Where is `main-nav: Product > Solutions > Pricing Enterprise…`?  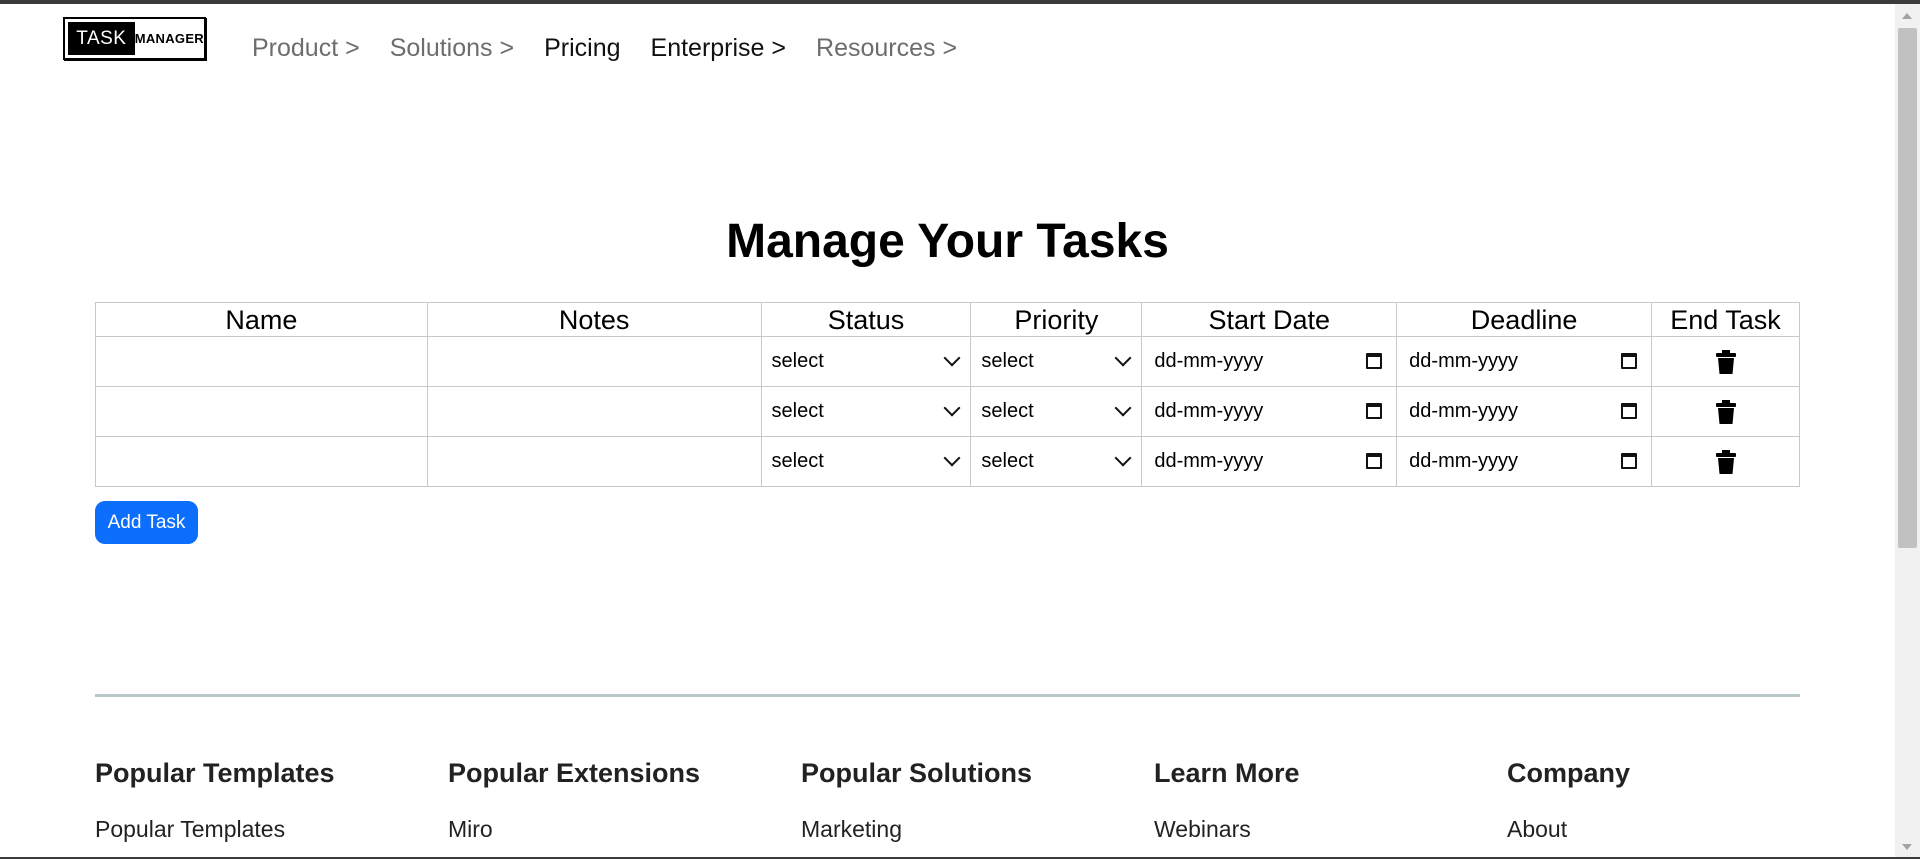 main-nav: Product > Solutions > Pricing Enterprise… is located at coordinates (604, 48).